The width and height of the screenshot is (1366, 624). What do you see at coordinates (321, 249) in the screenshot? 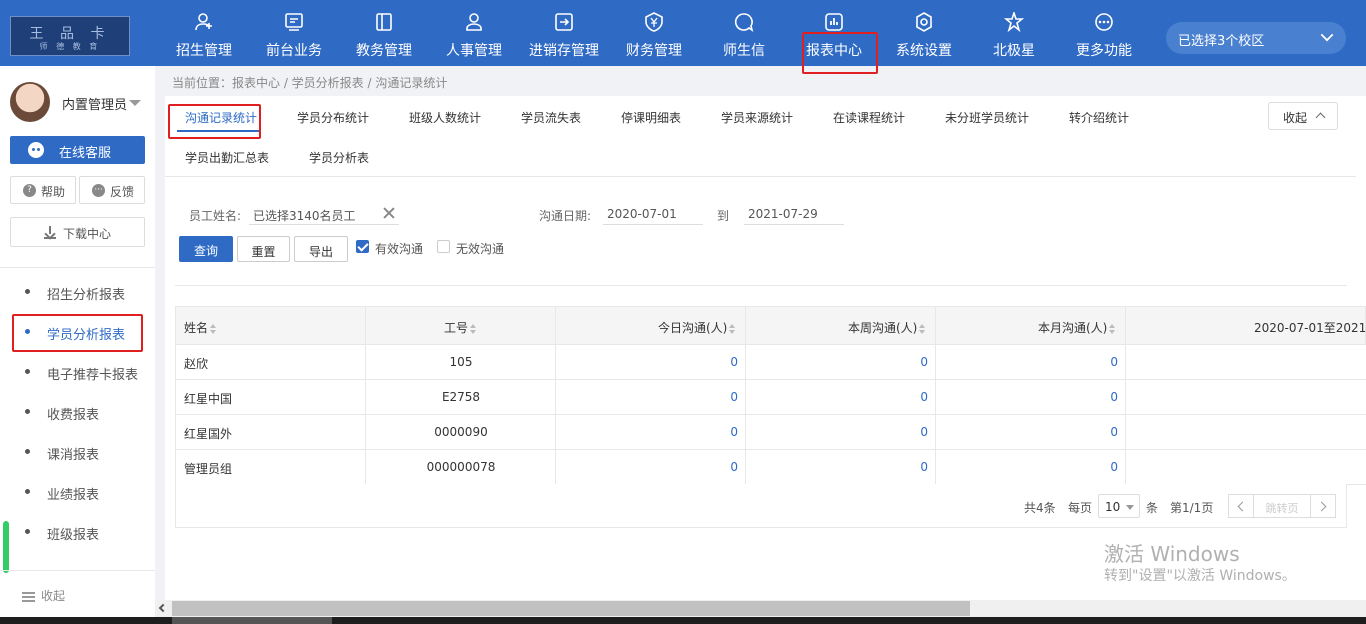
I see `export-button: 导出` at bounding box center [321, 249].